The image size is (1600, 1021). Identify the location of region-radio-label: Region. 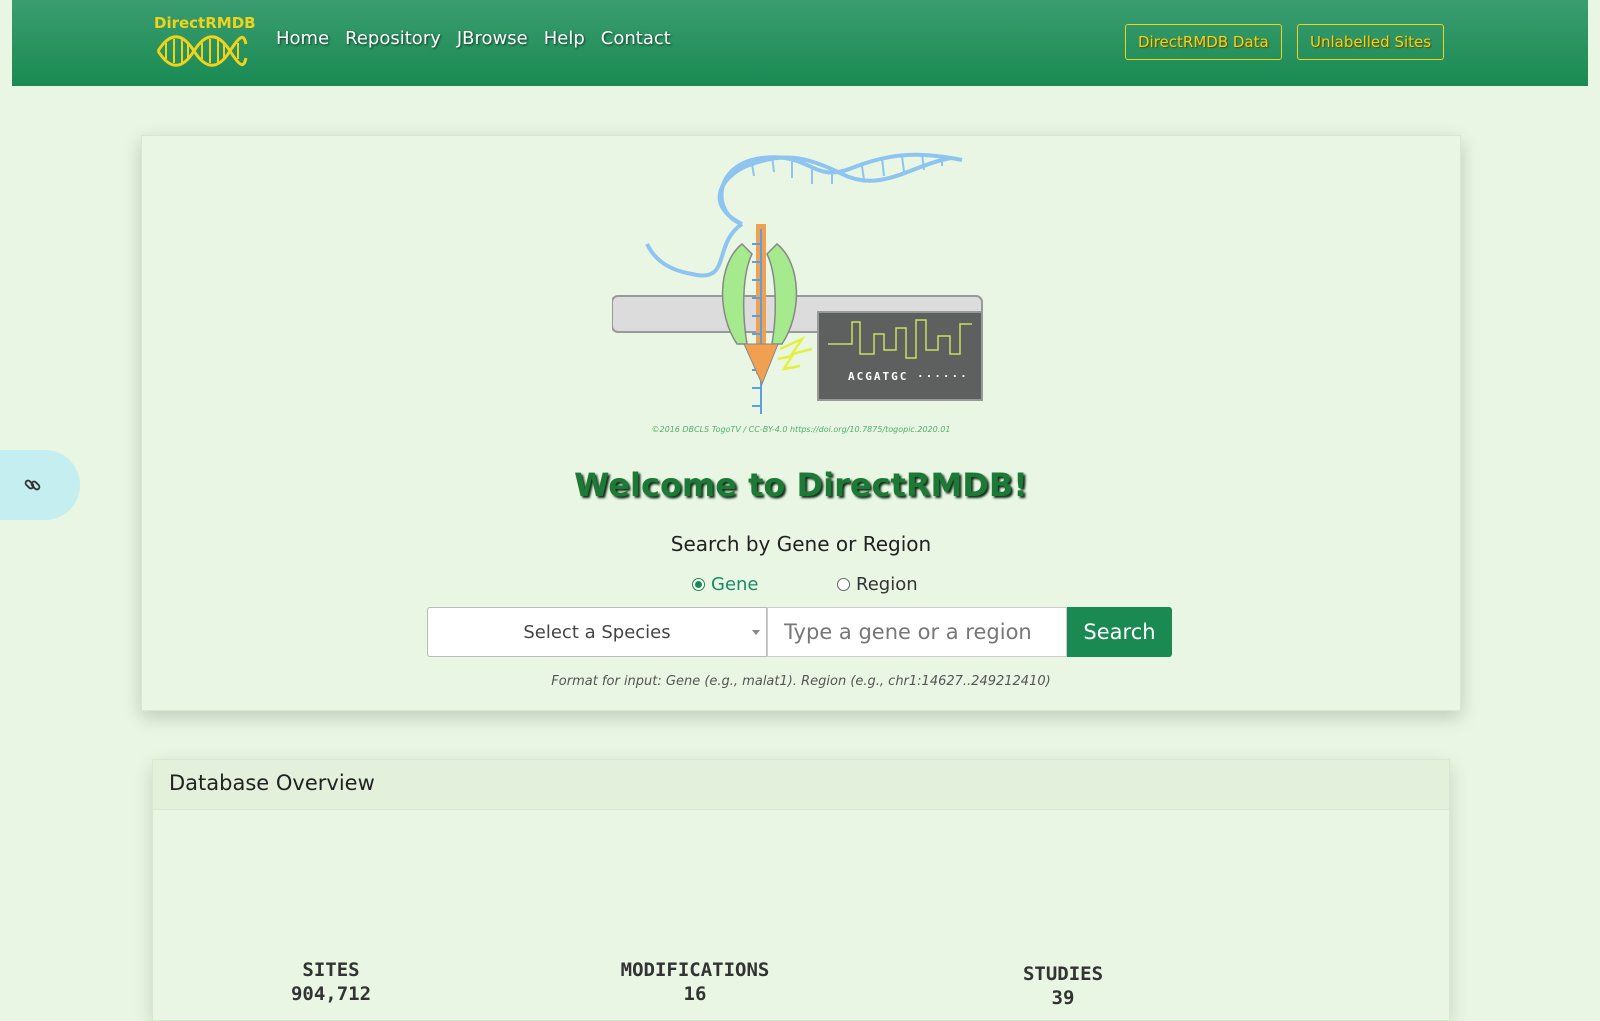
(887, 584).